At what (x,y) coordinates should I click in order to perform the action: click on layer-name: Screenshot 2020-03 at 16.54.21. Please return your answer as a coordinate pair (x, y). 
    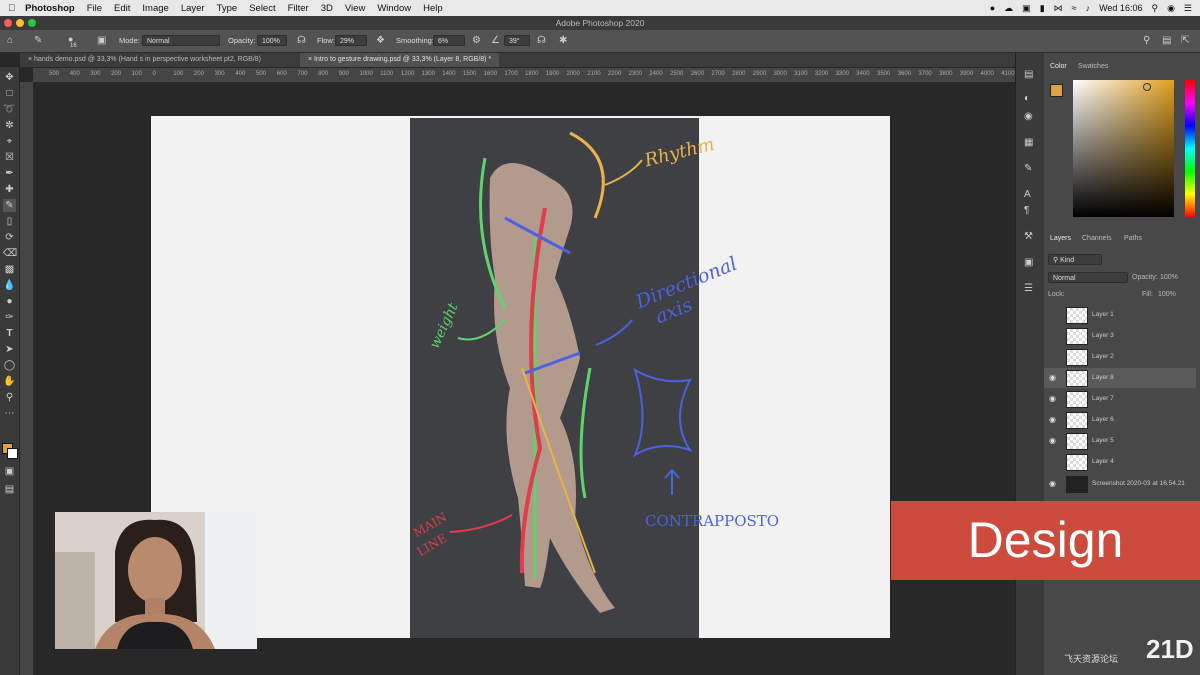
    Looking at the image, I should click on (1138, 483).